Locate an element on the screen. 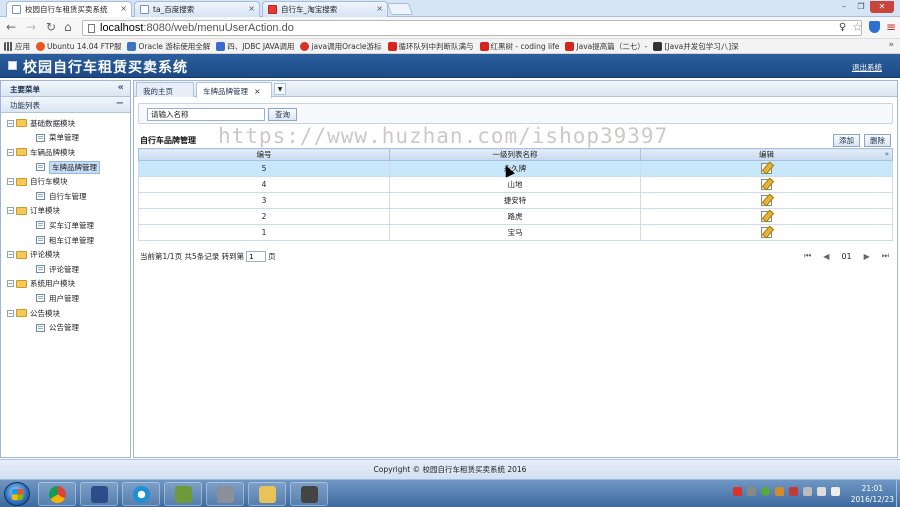 The image size is (900, 507). show-desktop-button is located at coordinates (898, 493).